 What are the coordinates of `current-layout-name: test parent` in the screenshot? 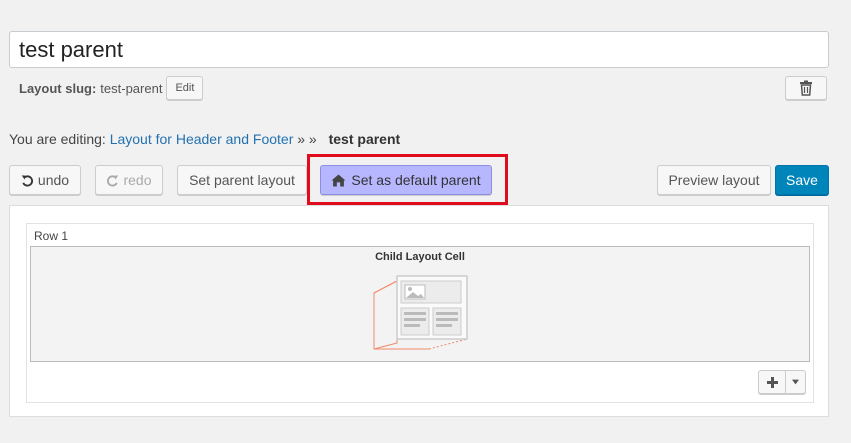 It's located at (364, 139).